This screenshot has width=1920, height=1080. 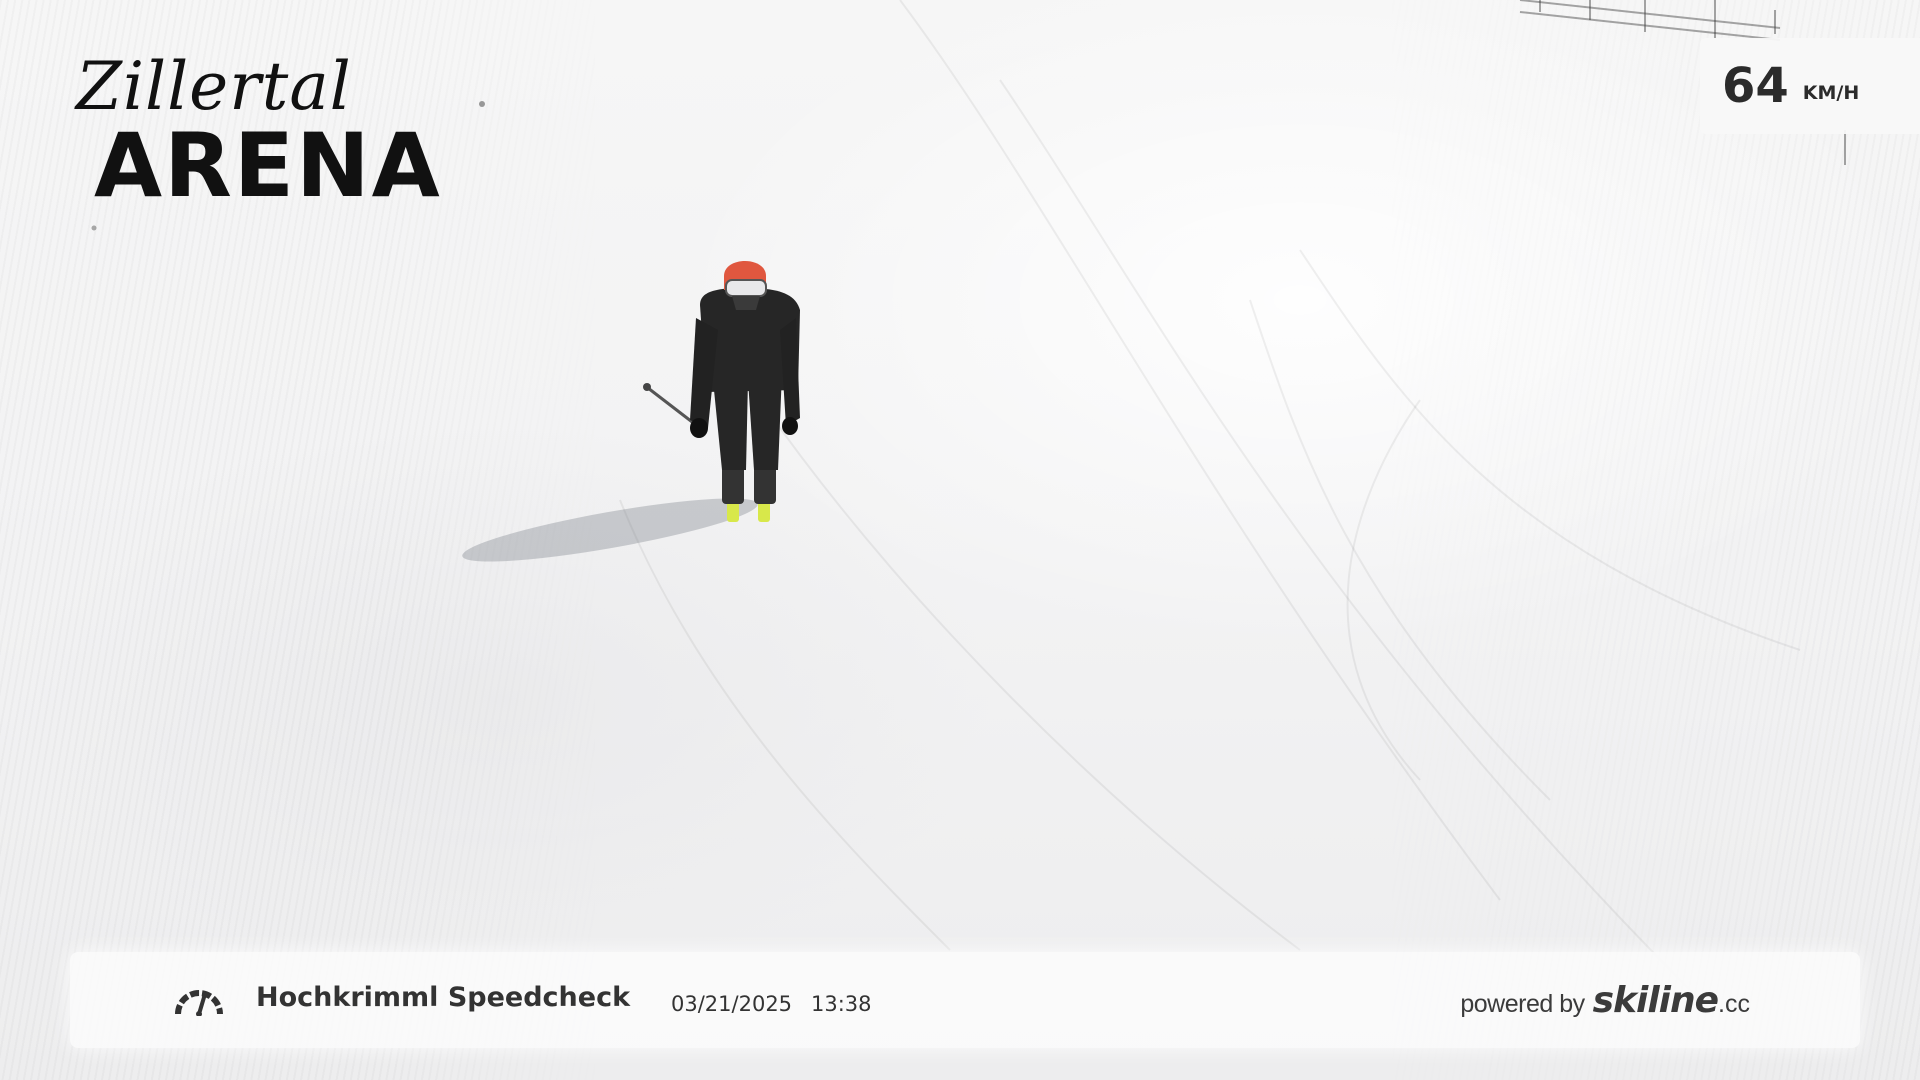 I want to click on speedometer-icon, so click(x=199, y=1003).